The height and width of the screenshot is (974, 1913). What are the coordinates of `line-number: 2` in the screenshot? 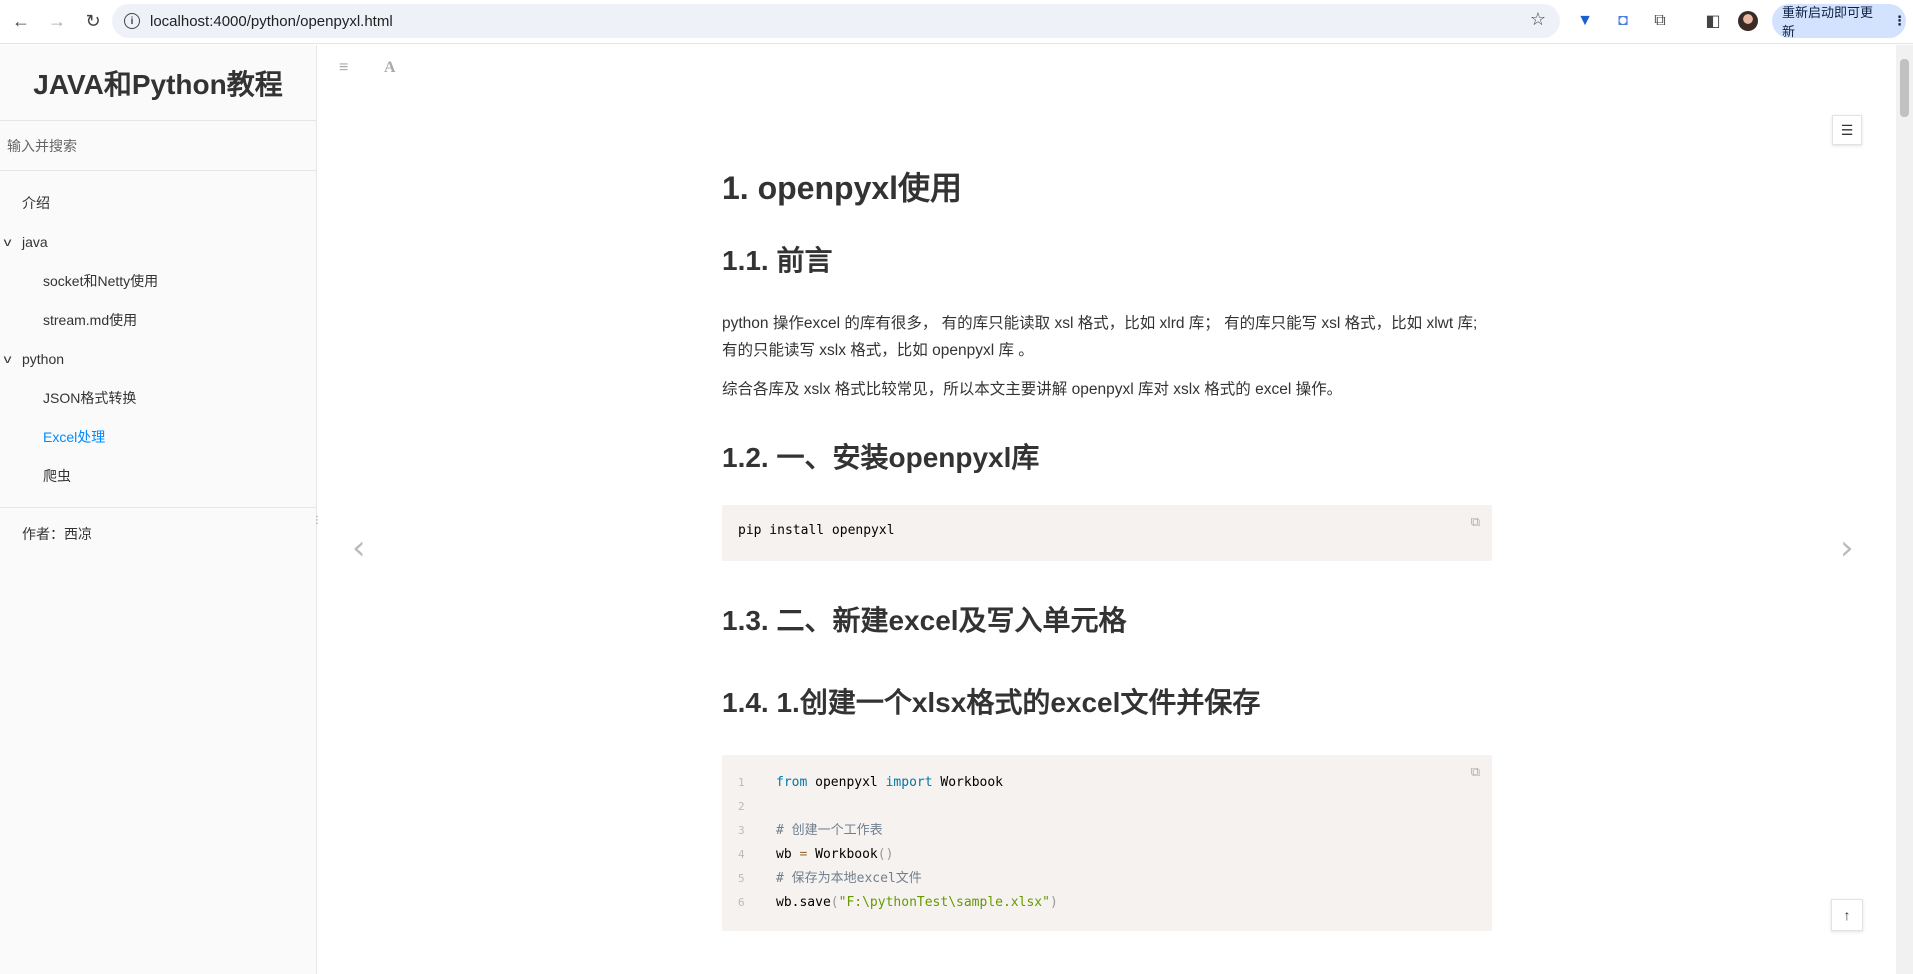 It's located at (741, 806).